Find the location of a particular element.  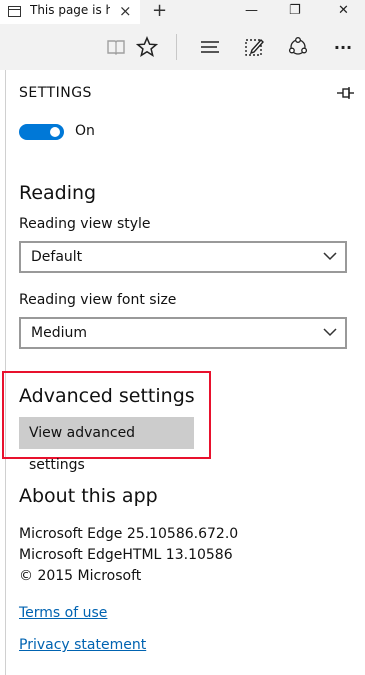

hub-icon is located at coordinates (210, 47).